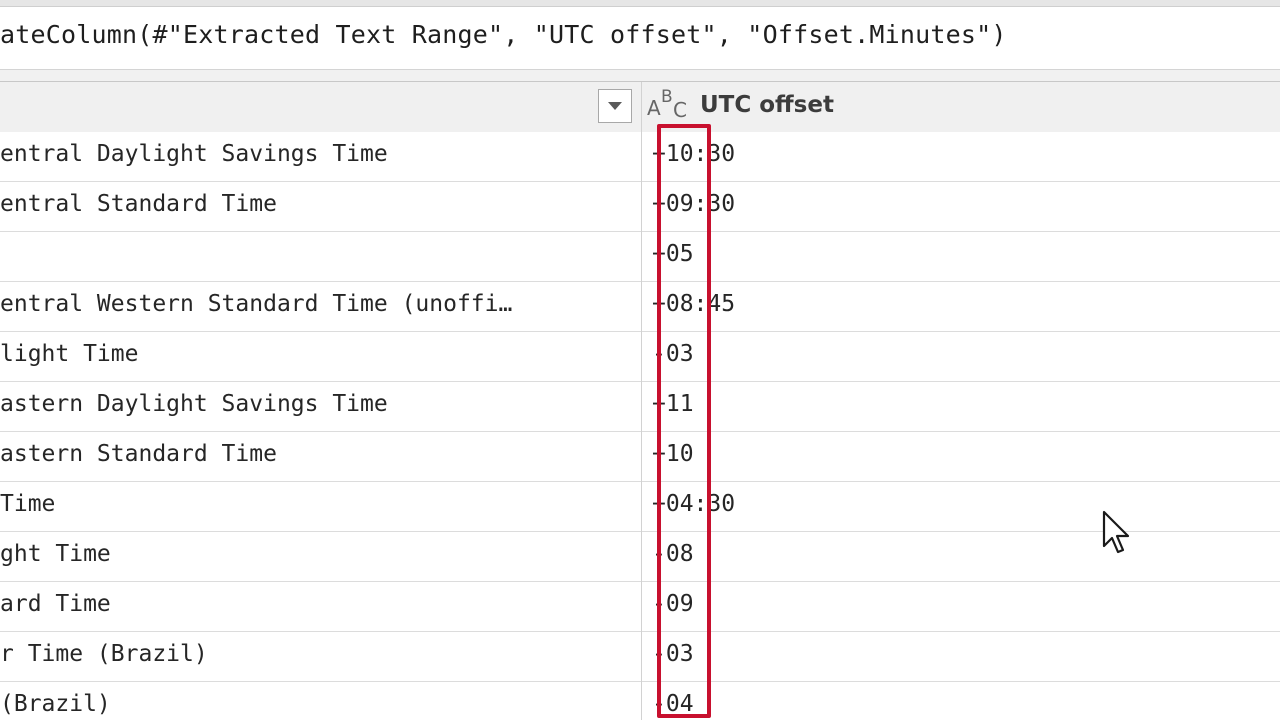 This screenshot has width=1280, height=720. I want to click on timezone-name-cell: astern Standard Time, so click(318, 454).